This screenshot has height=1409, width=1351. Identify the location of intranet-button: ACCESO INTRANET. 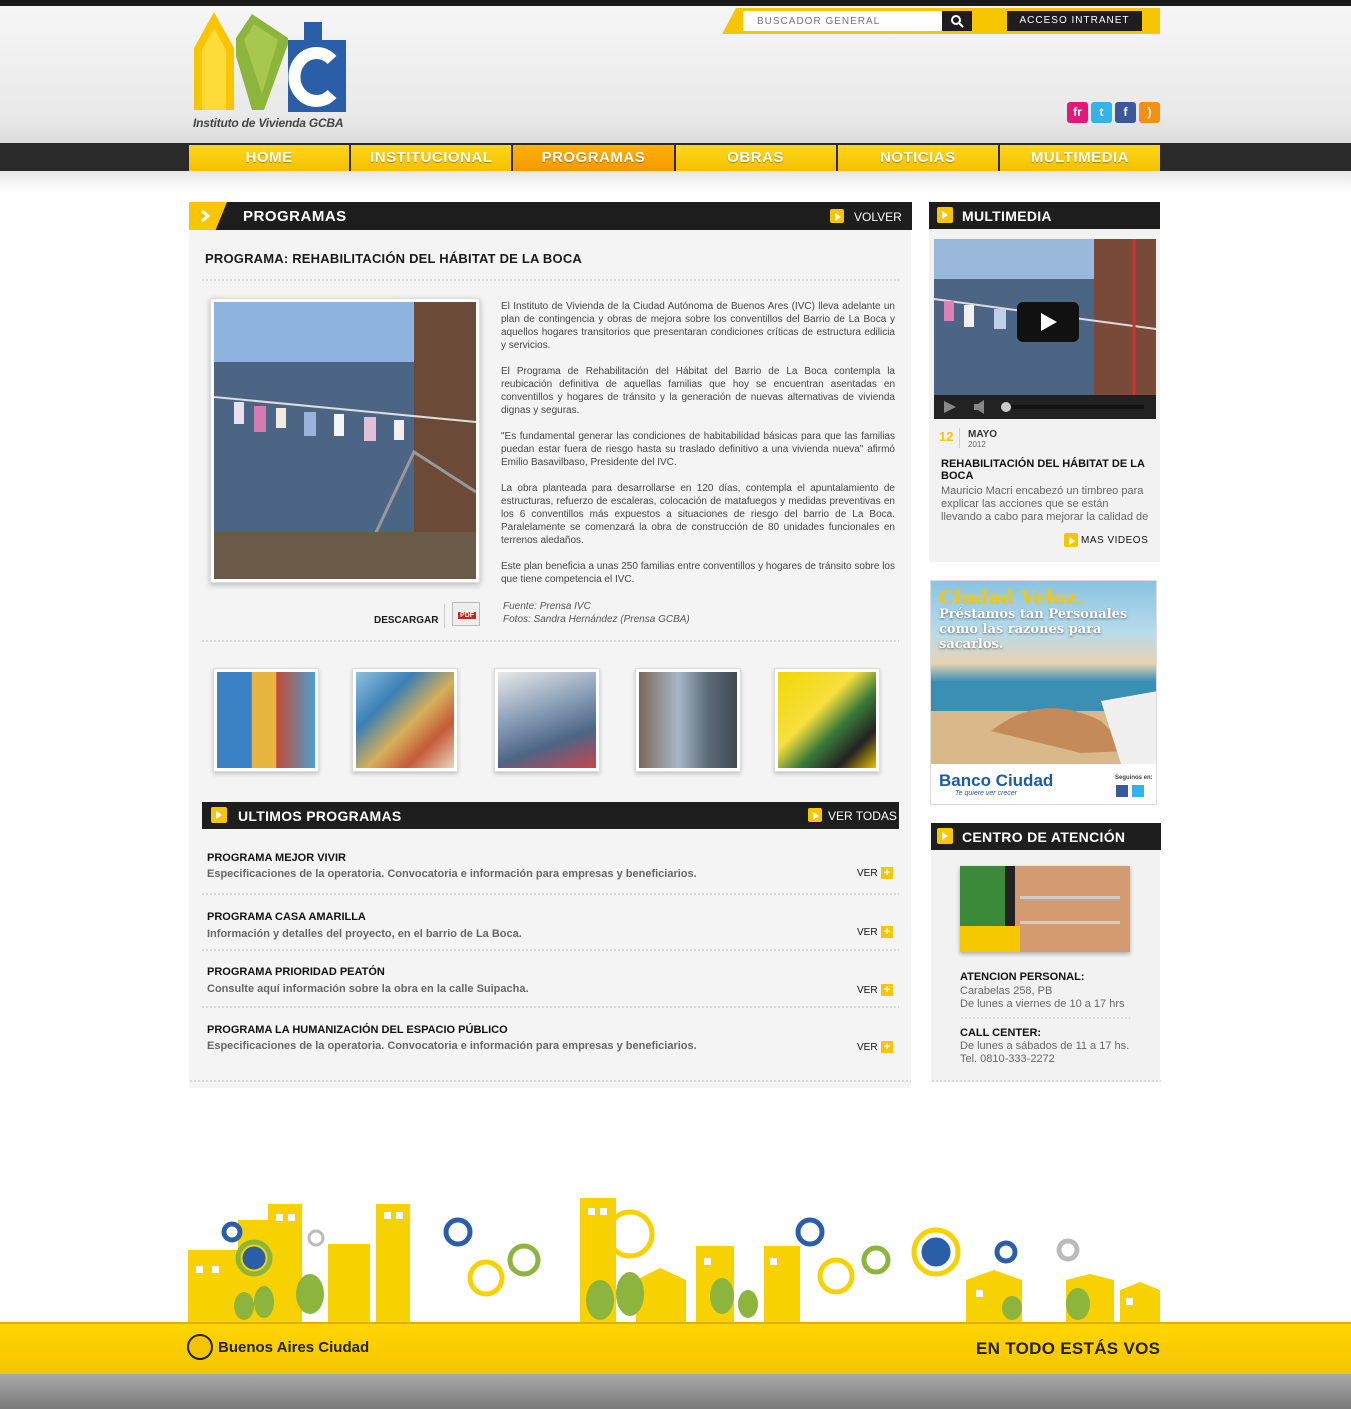
(1074, 21).